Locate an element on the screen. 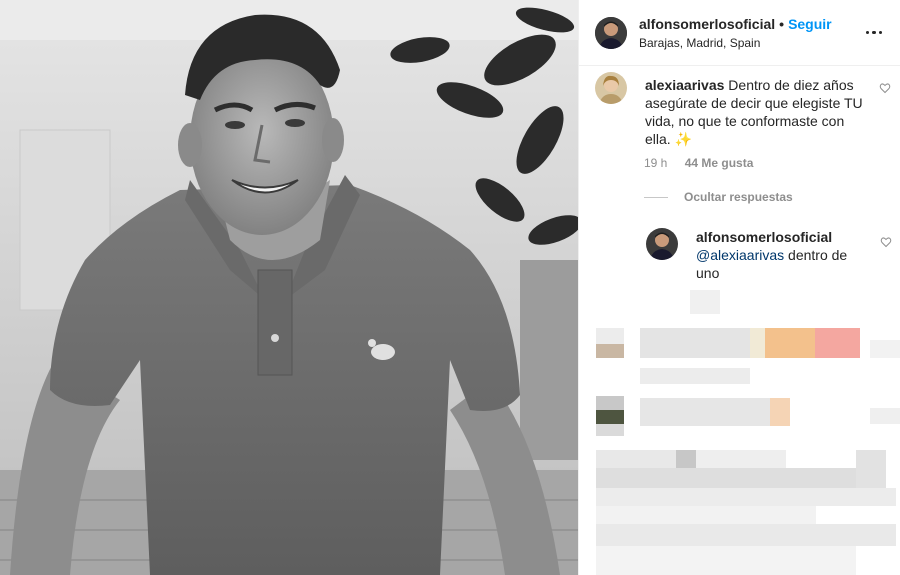  comment-meta: 19 h 44 Me gusta is located at coordinates (705, 163).